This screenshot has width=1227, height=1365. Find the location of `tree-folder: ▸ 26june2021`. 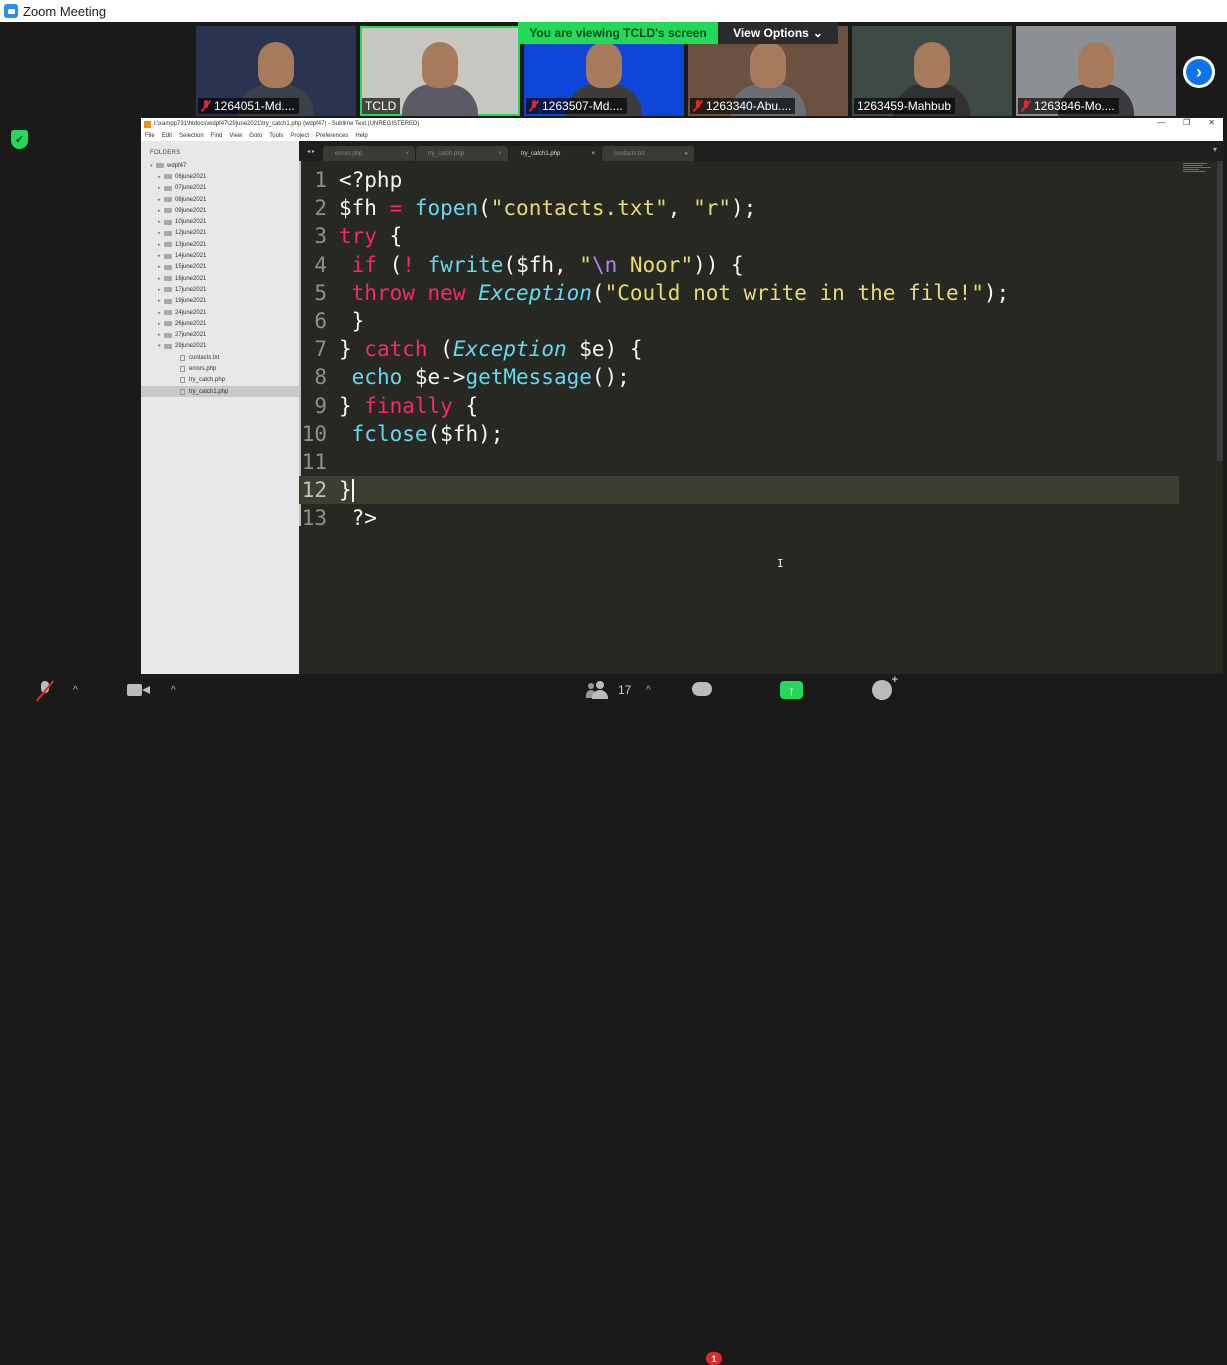

tree-folder: ▸ 26june2021 is located at coordinates (220, 323).